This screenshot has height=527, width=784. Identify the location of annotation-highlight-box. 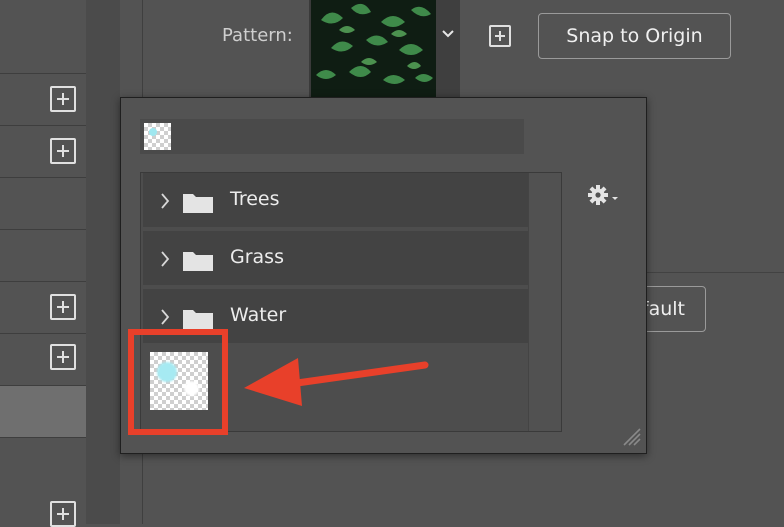
(178, 382).